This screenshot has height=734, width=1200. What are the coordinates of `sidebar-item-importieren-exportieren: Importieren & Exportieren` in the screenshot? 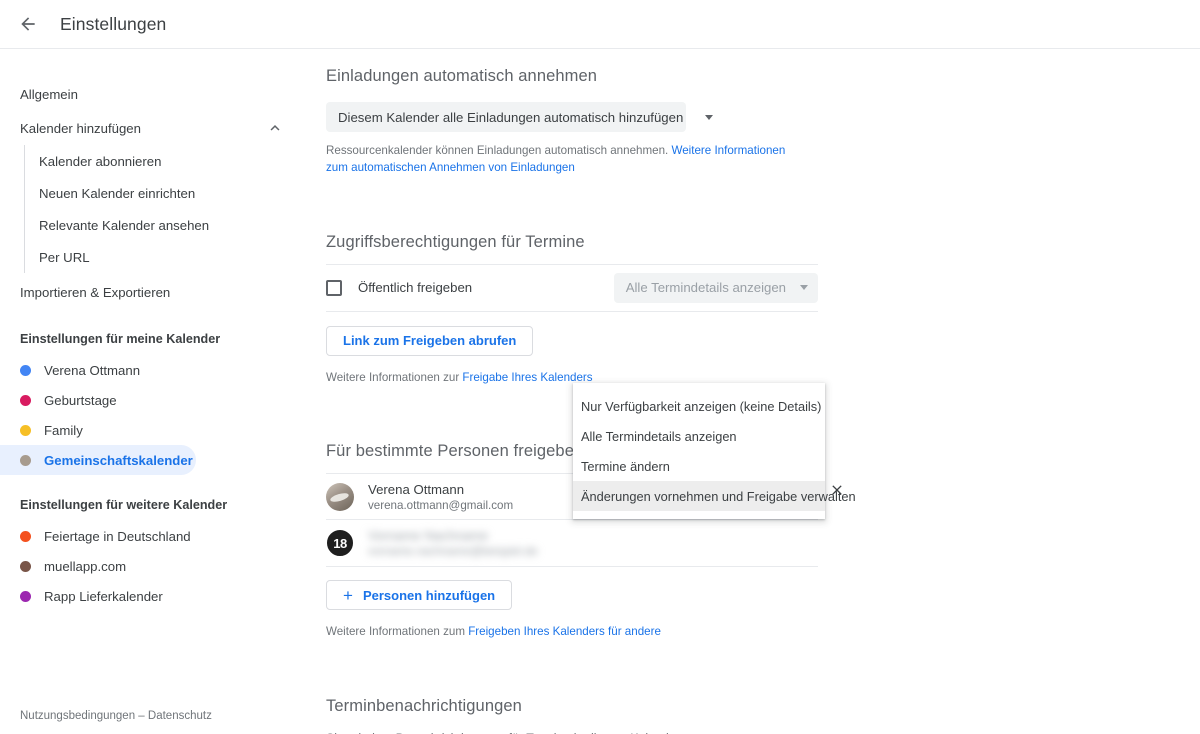 It's located at (150, 292).